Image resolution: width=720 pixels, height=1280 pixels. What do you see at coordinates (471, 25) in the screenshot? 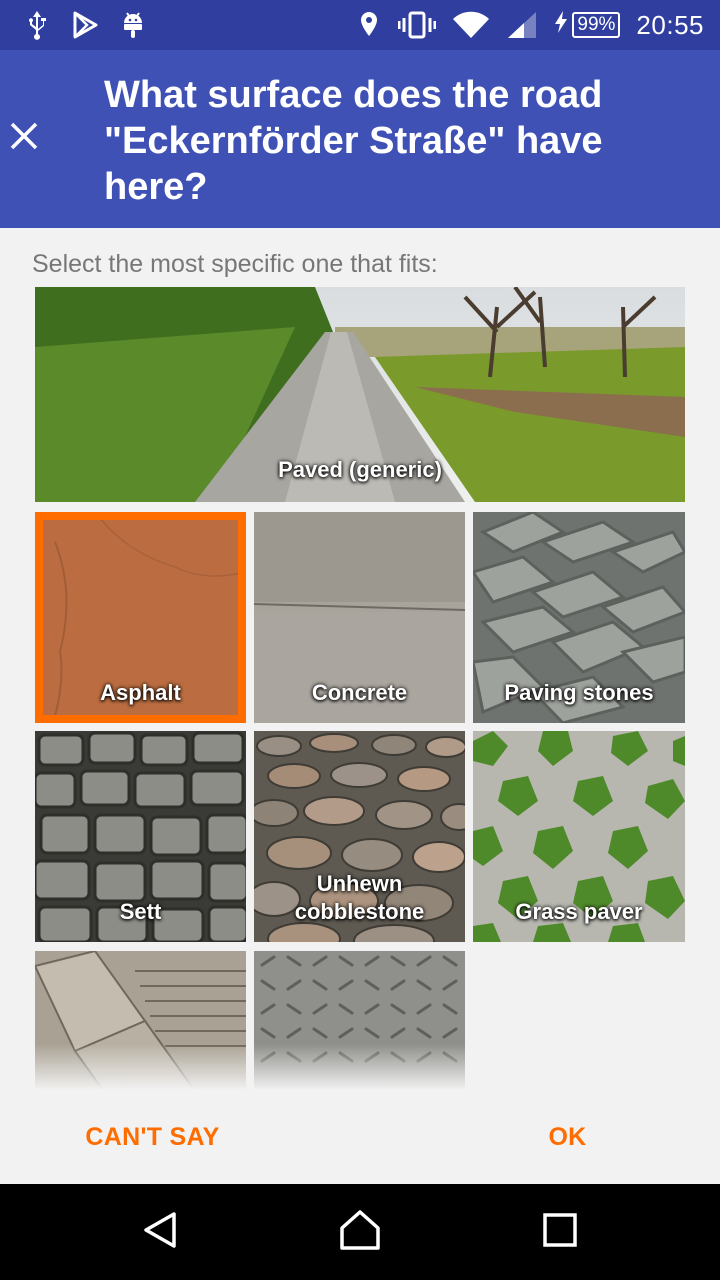
I see `wifi-icon` at bounding box center [471, 25].